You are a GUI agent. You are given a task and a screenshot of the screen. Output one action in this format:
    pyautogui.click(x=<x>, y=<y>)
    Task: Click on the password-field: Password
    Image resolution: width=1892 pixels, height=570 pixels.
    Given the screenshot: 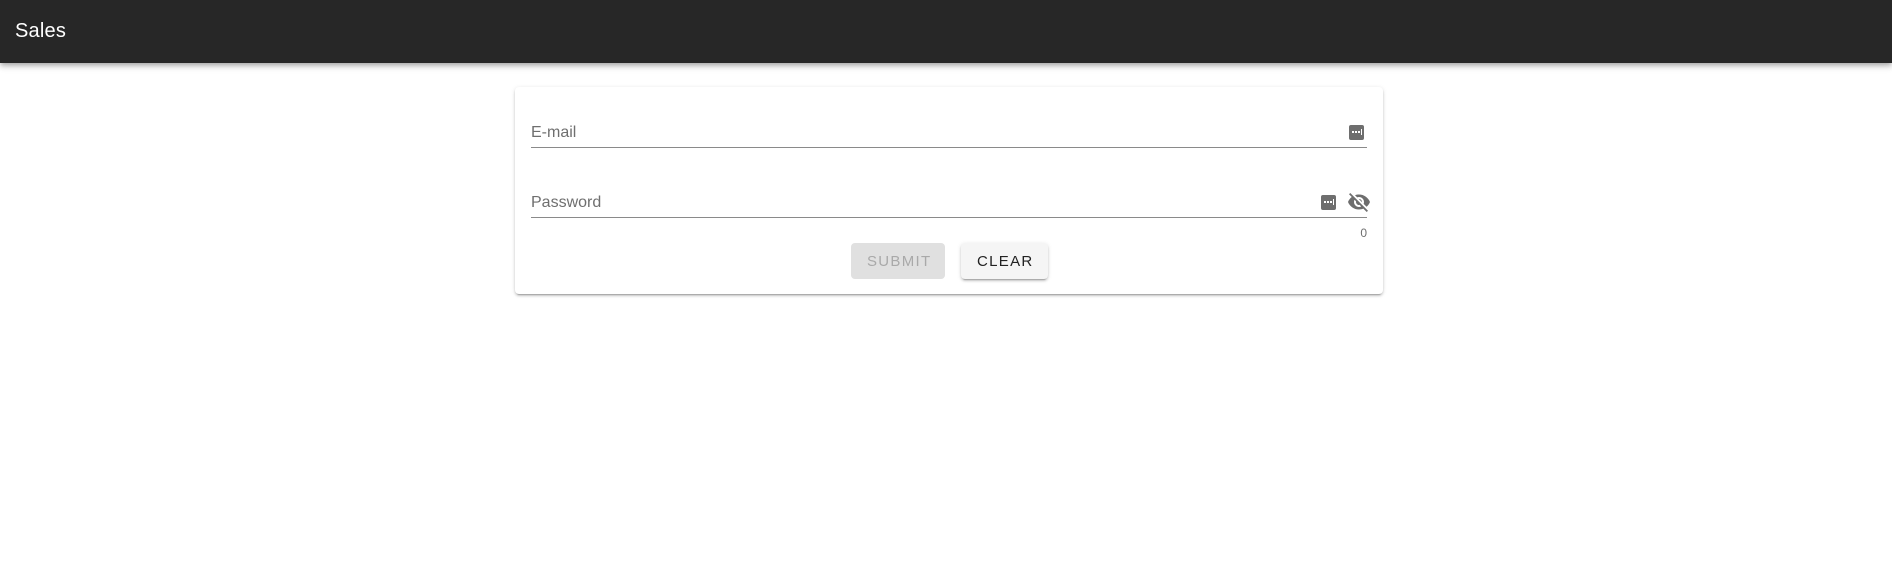 What is the action you would take?
    pyautogui.click(x=950, y=203)
    